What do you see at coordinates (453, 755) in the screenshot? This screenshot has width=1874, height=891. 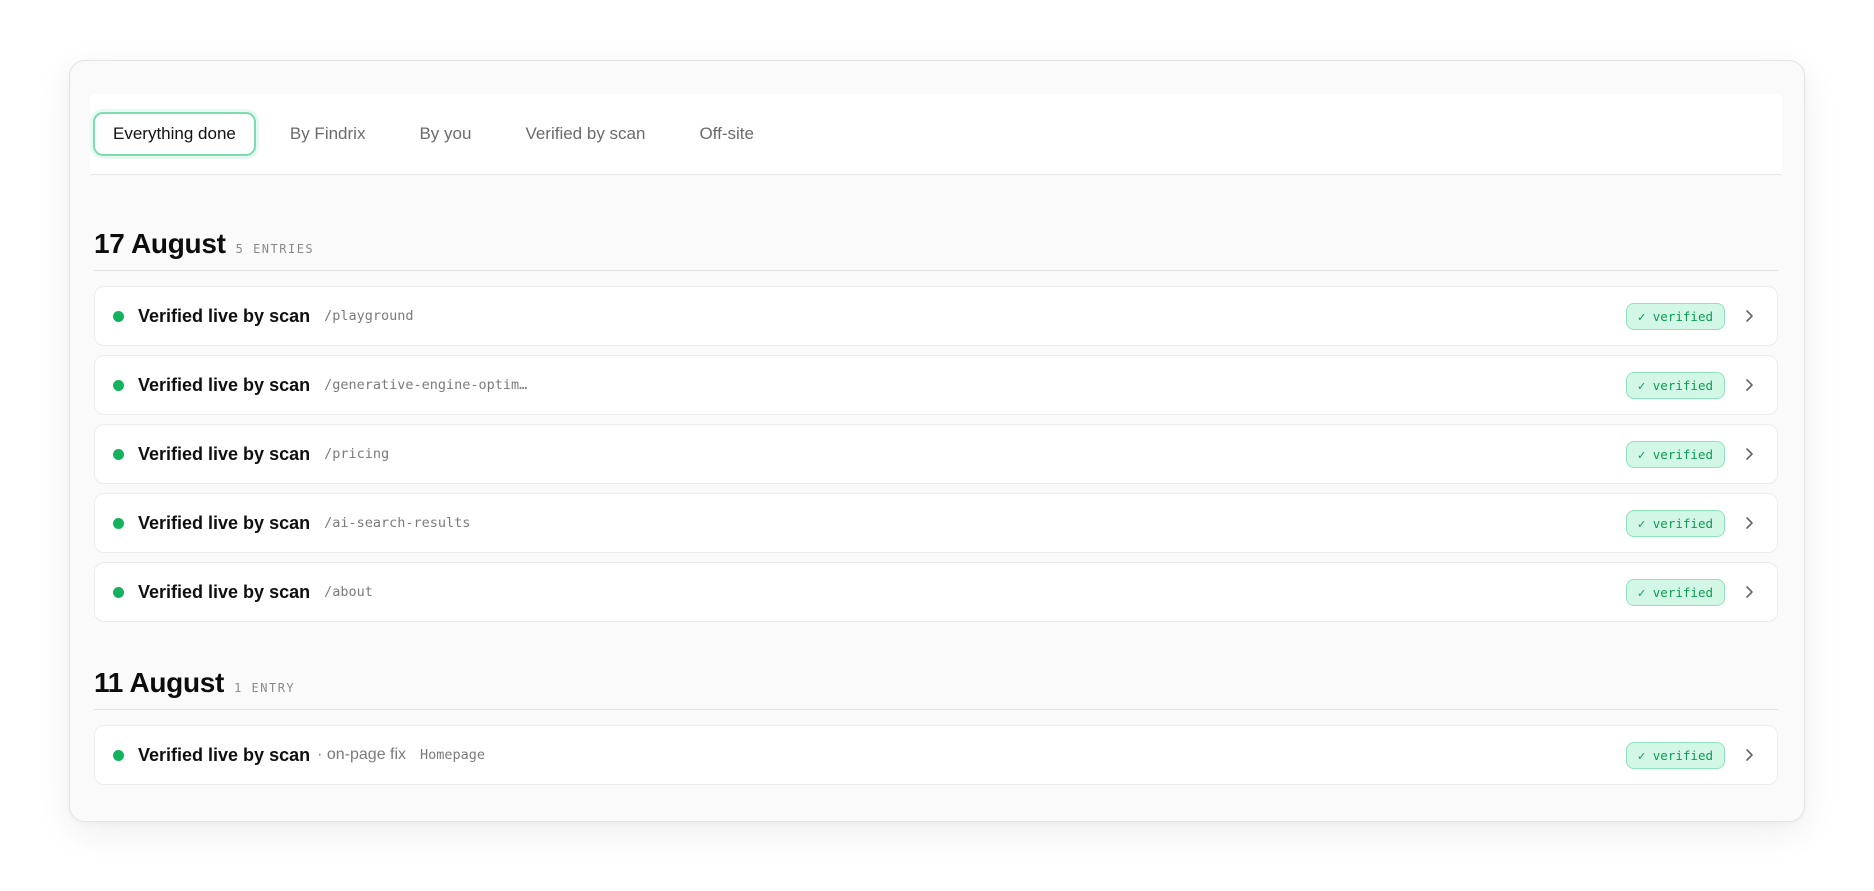 I see `activity-path: Homepage` at bounding box center [453, 755].